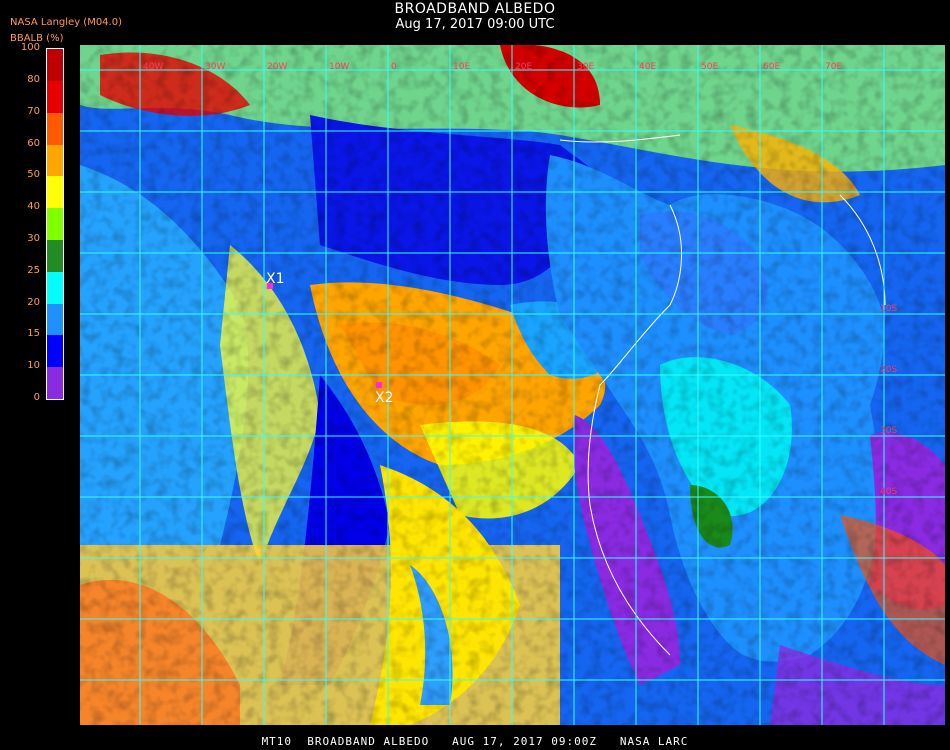 The height and width of the screenshot is (750, 950). I want to click on longitude-label: 30E, so click(585, 67).